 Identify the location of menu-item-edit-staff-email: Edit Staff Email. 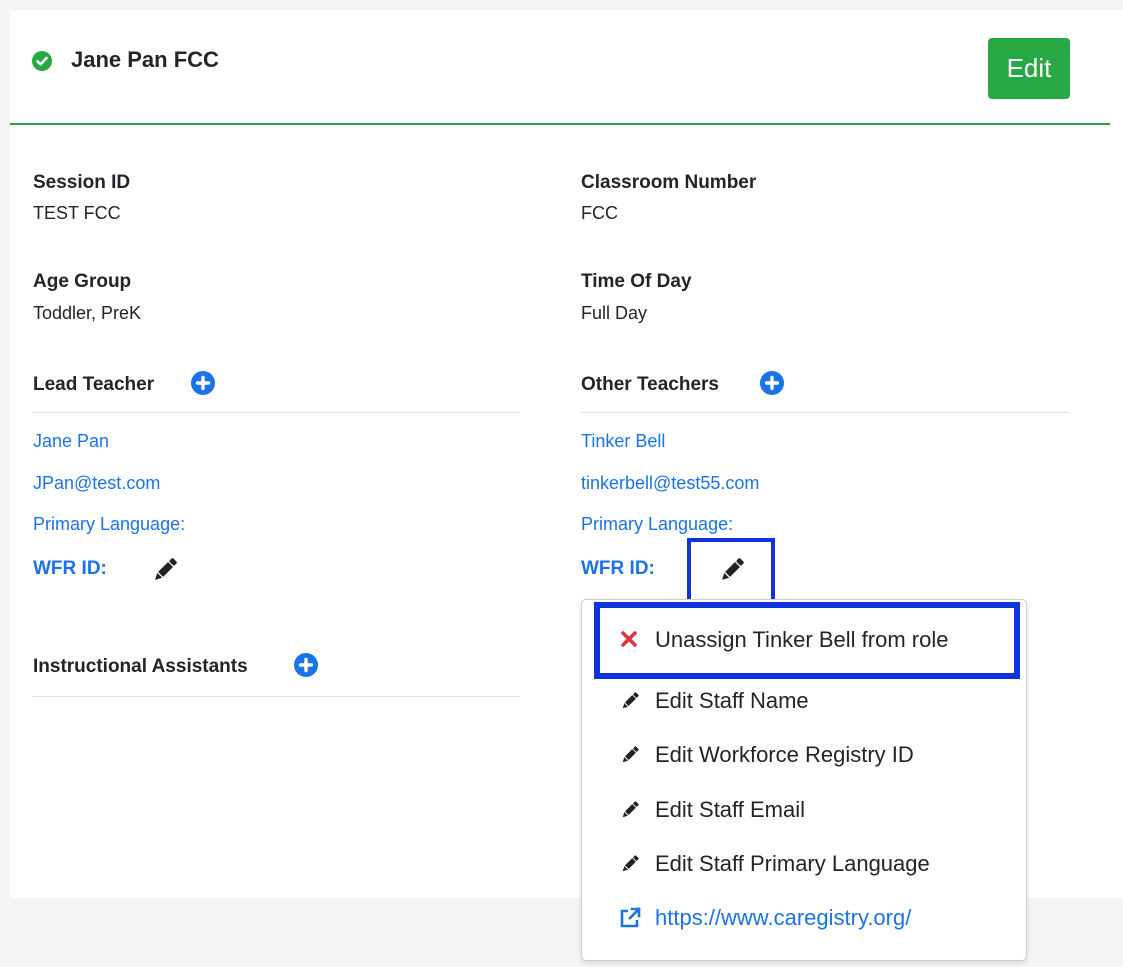
(802, 810).